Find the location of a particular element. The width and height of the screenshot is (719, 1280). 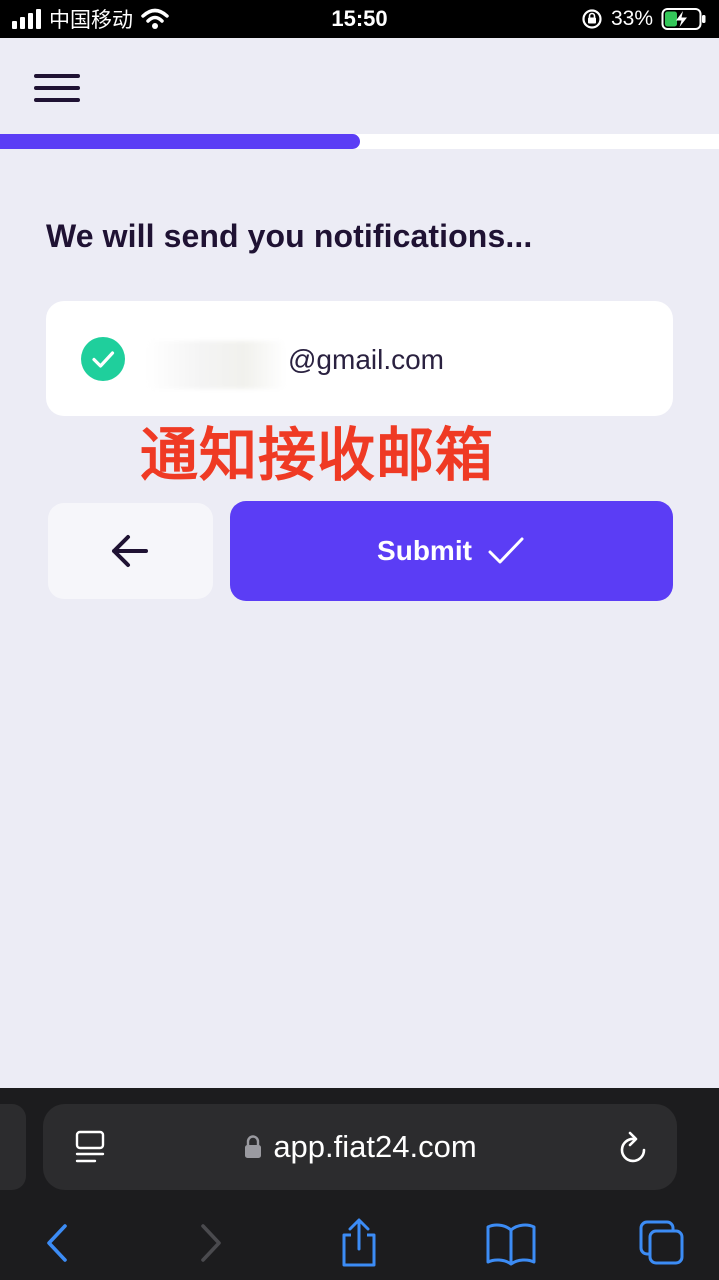

previous-tab-peek is located at coordinates (13, 1147).